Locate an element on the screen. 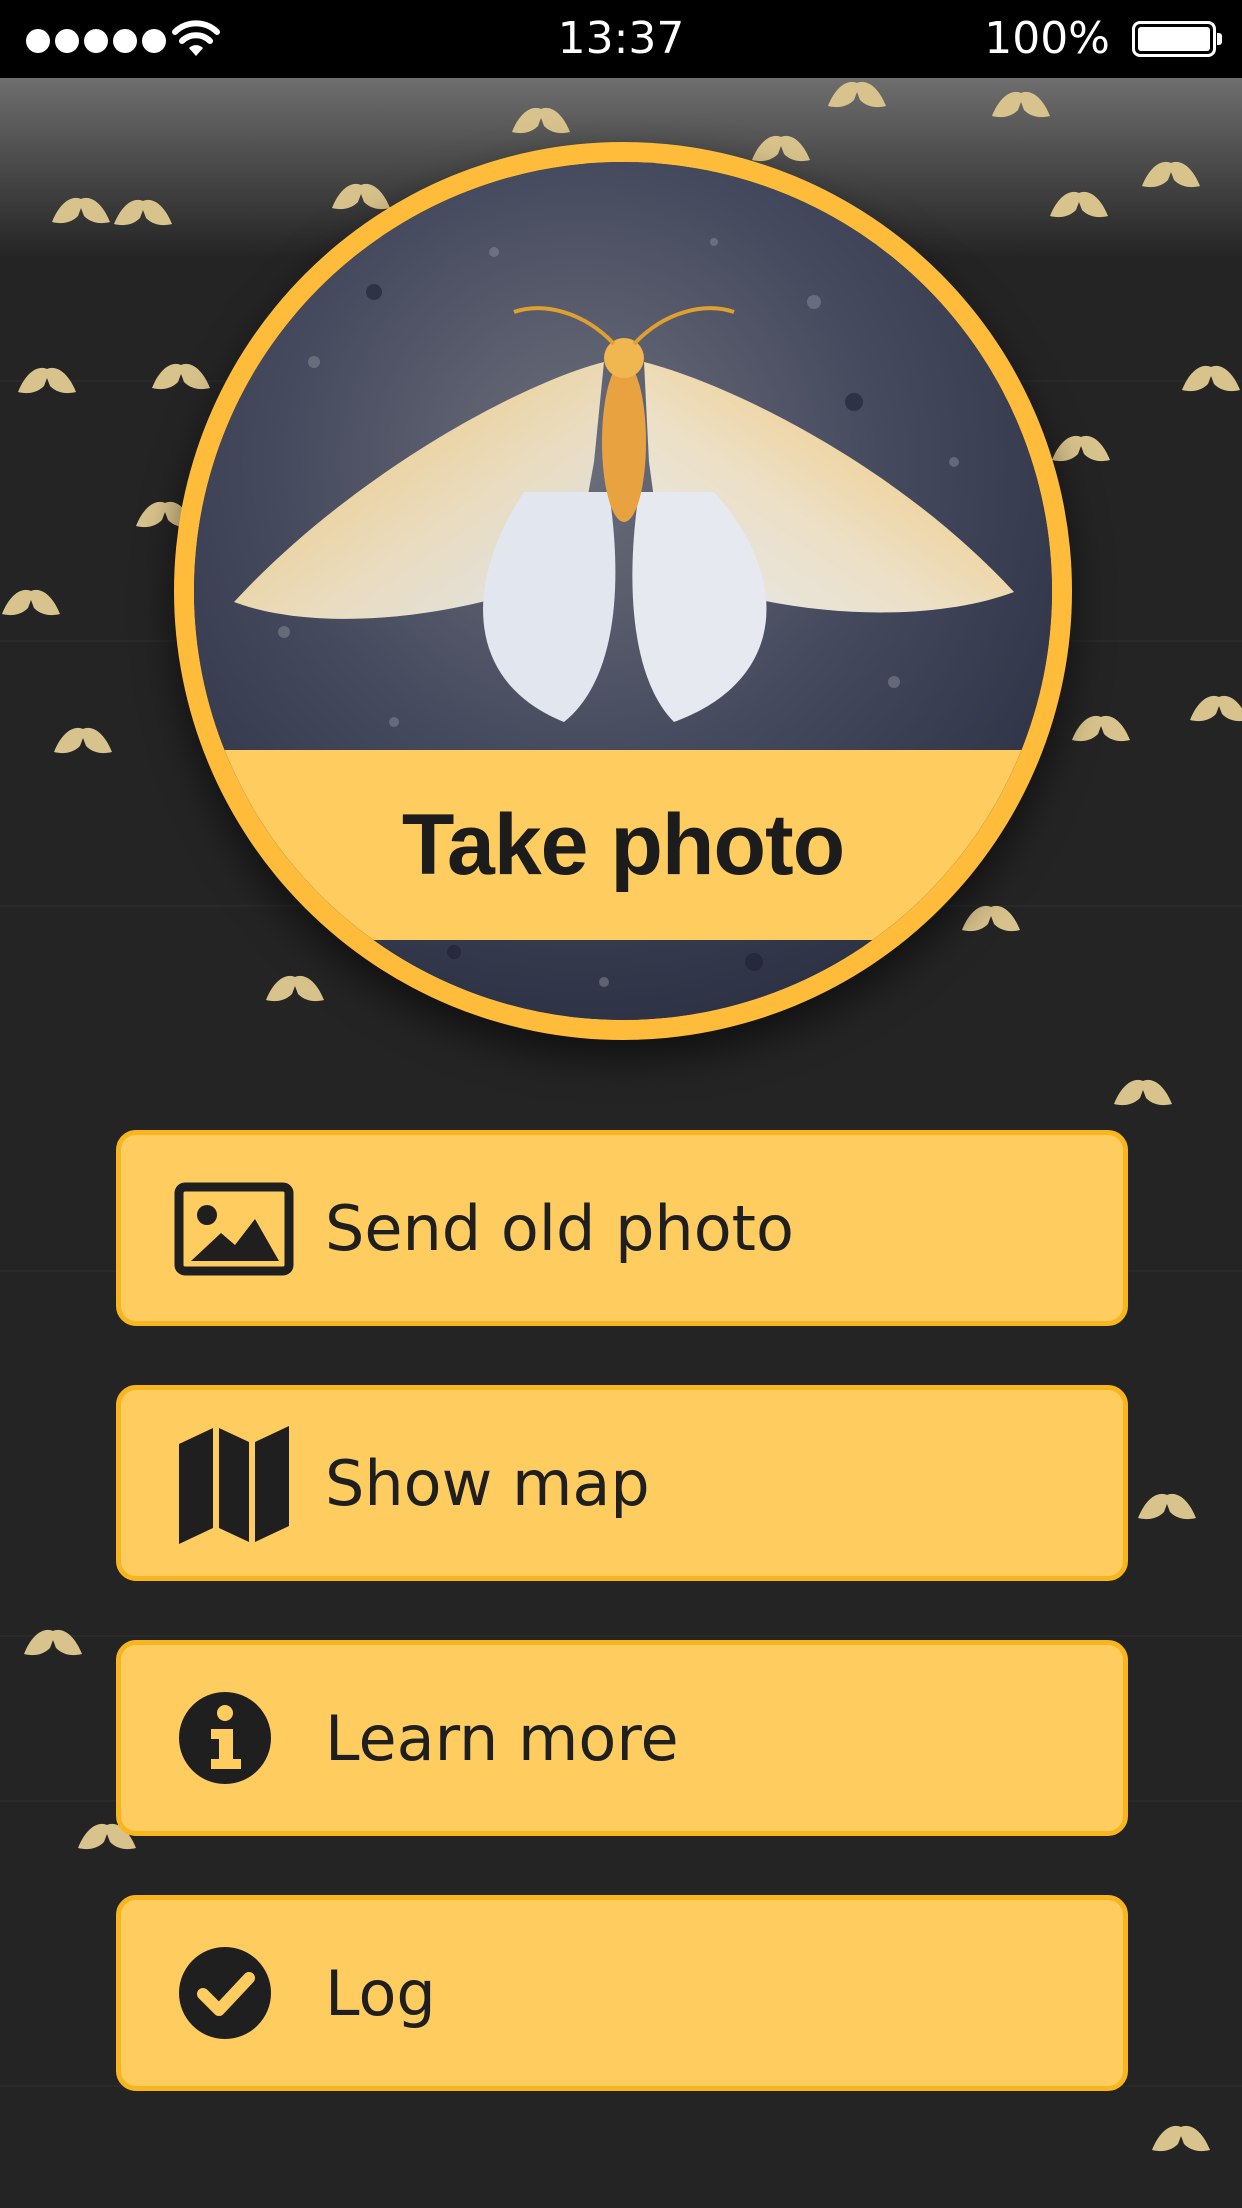 The width and height of the screenshot is (1242, 2208). send-old-photo-label: Send old photo is located at coordinates (559, 1228).